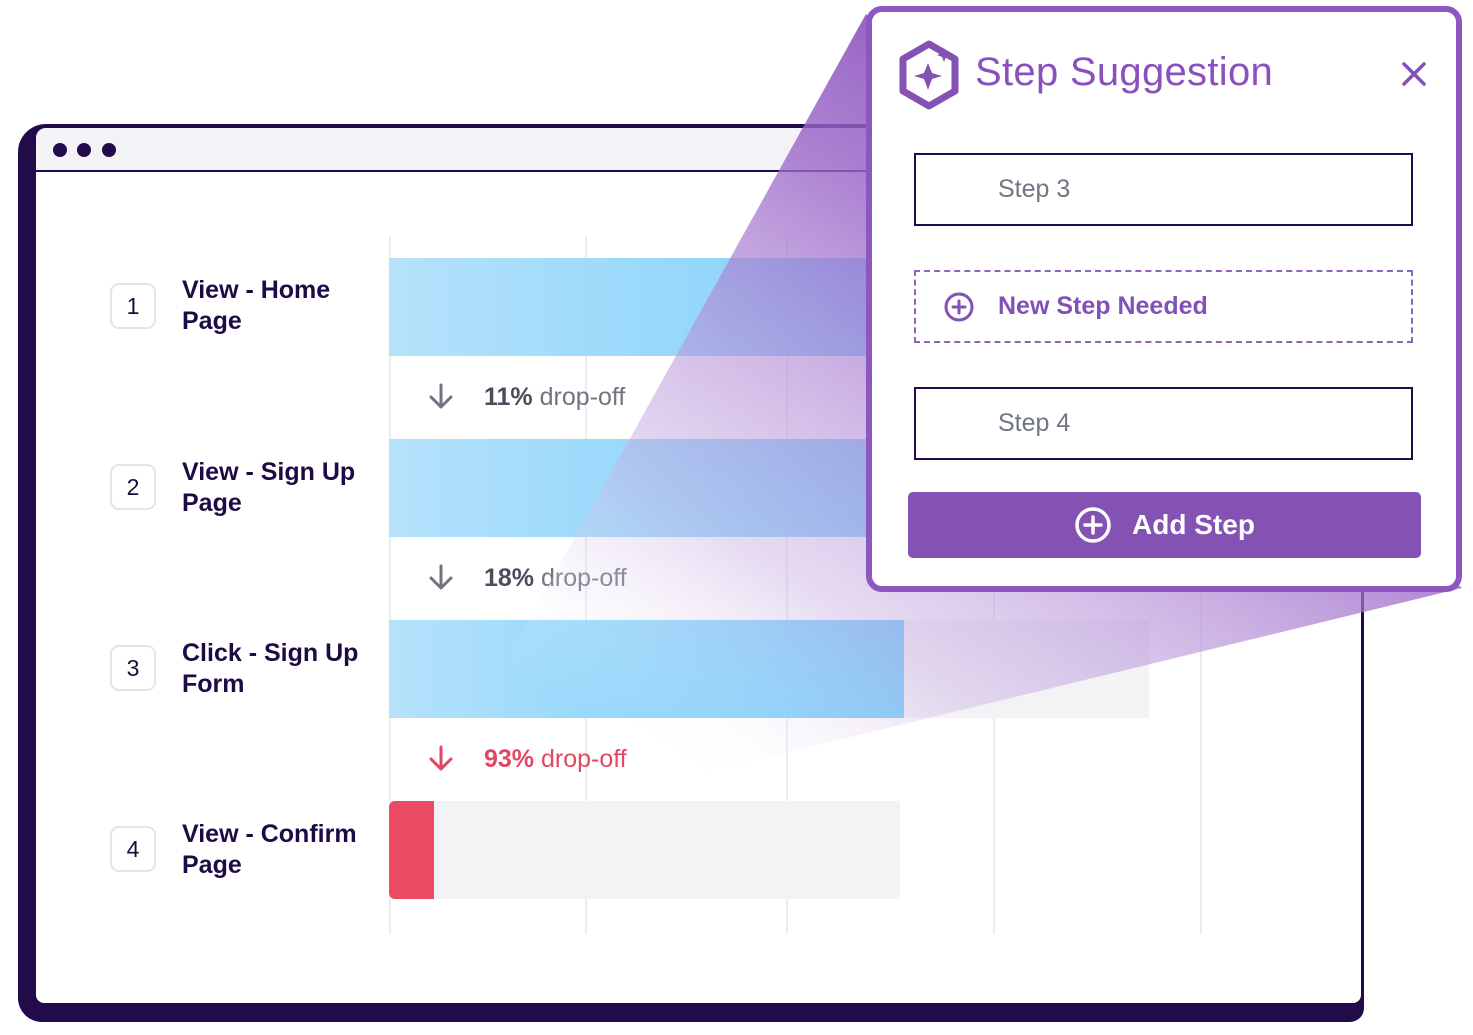 The width and height of the screenshot is (1473, 1035). Describe the element at coordinates (646, 669) in the screenshot. I see `funnel-bar` at that location.